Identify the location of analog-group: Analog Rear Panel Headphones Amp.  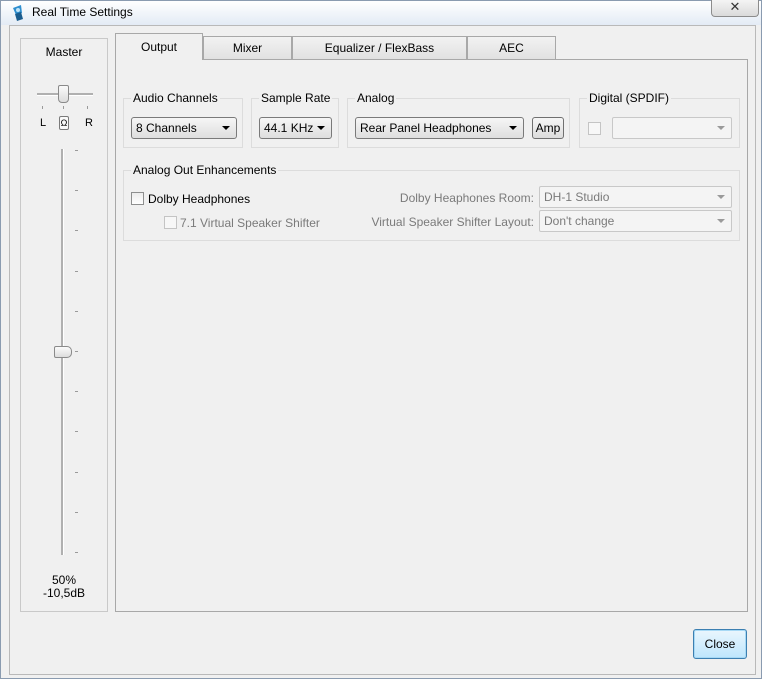
(458, 119).